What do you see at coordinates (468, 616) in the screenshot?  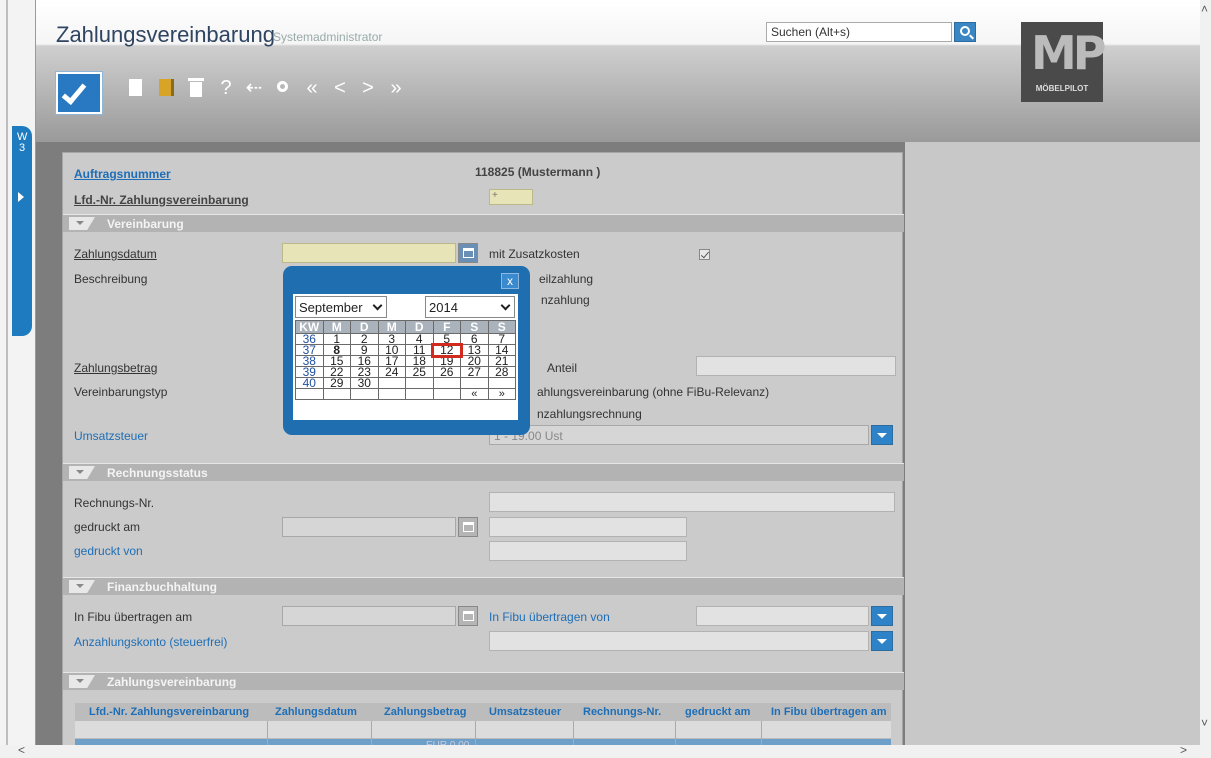 I see `fibu-am-calendar-button` at bounding box center [468, 616].